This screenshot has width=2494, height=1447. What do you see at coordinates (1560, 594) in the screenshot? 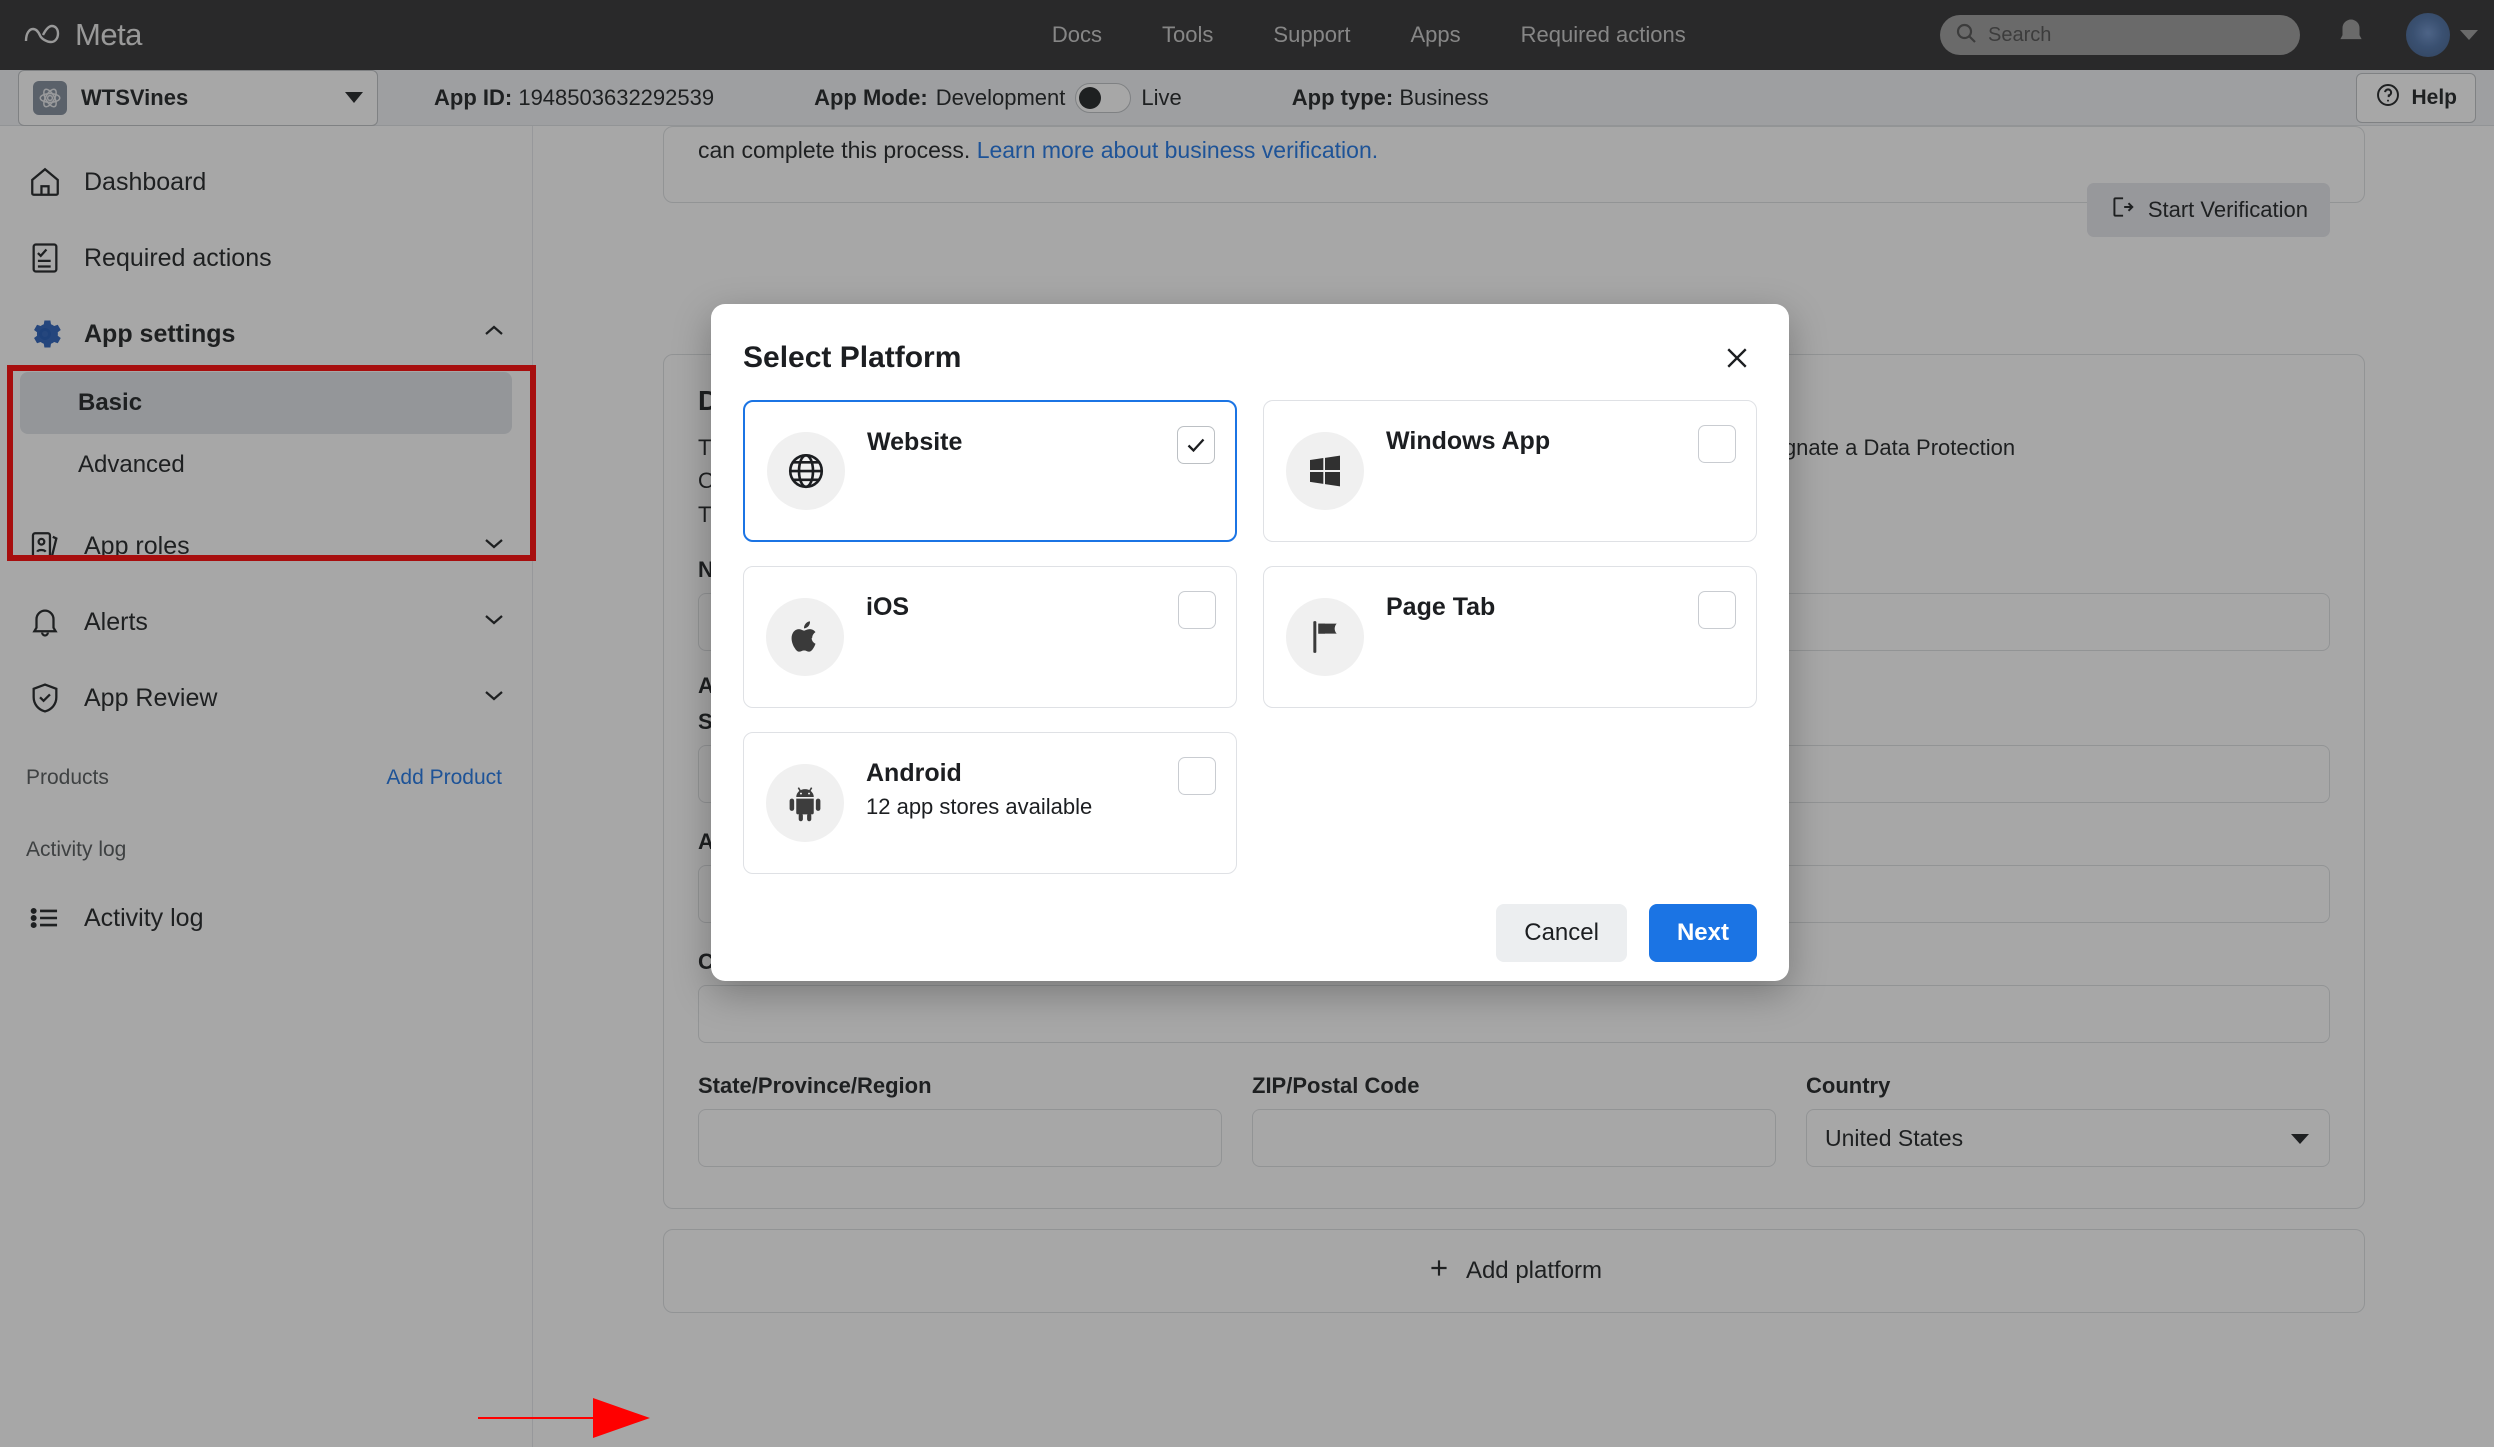
I see `platform-text: Page Tab` at bounding box center [1560, 594].